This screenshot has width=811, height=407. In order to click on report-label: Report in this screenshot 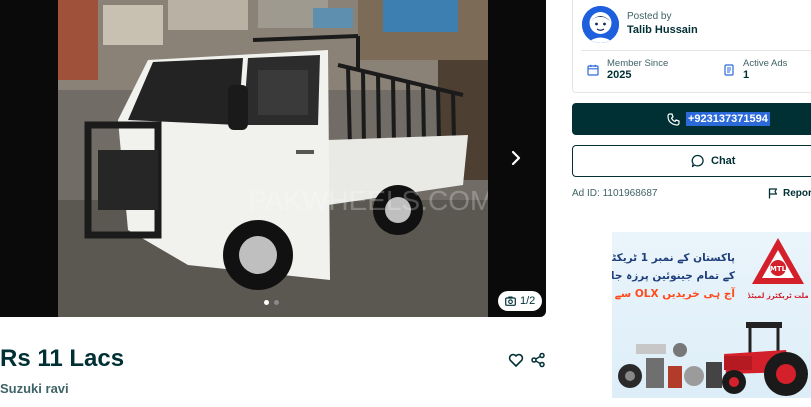, I will do `click(797, 193)`.